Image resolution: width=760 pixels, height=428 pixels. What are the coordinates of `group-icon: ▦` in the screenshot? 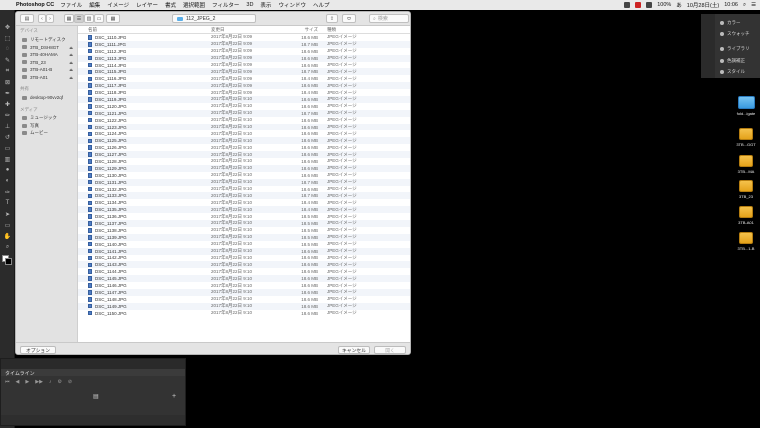 It's located at (113, 18).